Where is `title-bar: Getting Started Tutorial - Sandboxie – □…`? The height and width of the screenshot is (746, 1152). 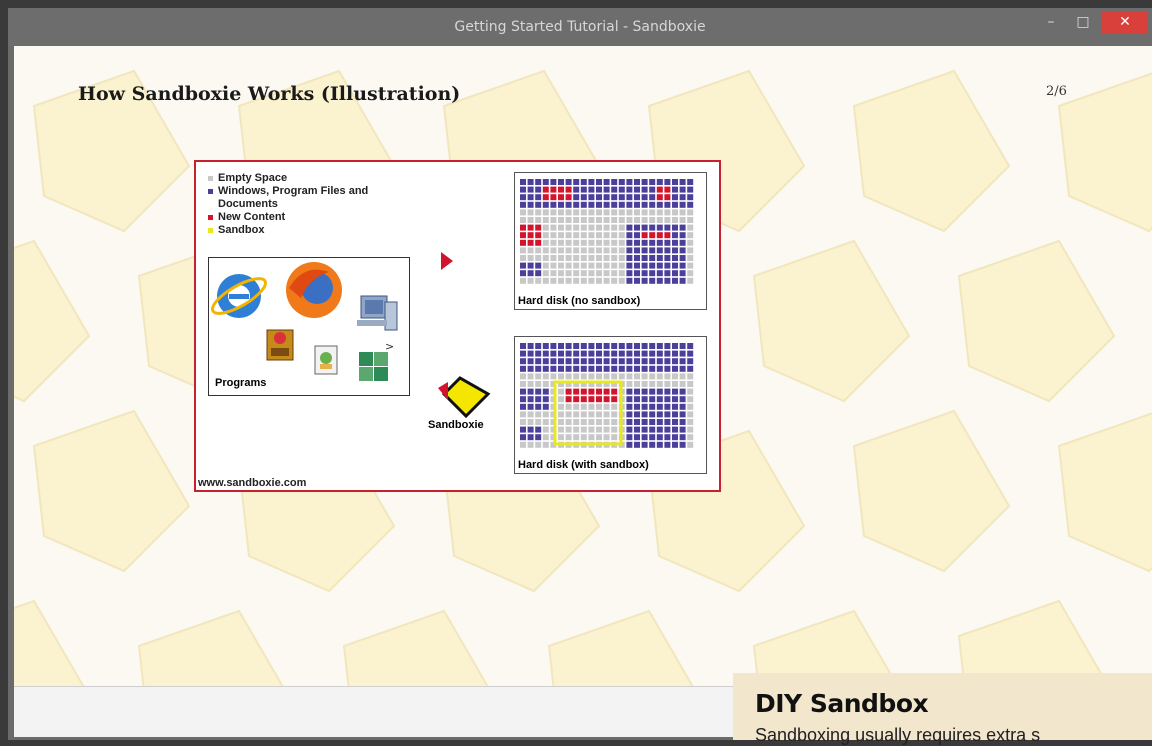 title-bar: Getting Started Tutorial - Sandboxie – □… is located at coordinates (580, 27).